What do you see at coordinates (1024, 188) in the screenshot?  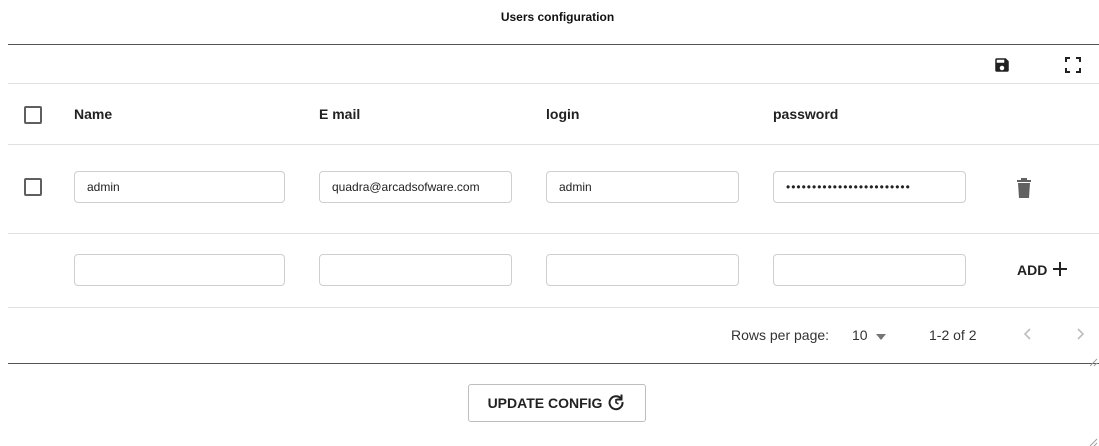 I see `delete-row-icon` at bounding box center [1024, 188].